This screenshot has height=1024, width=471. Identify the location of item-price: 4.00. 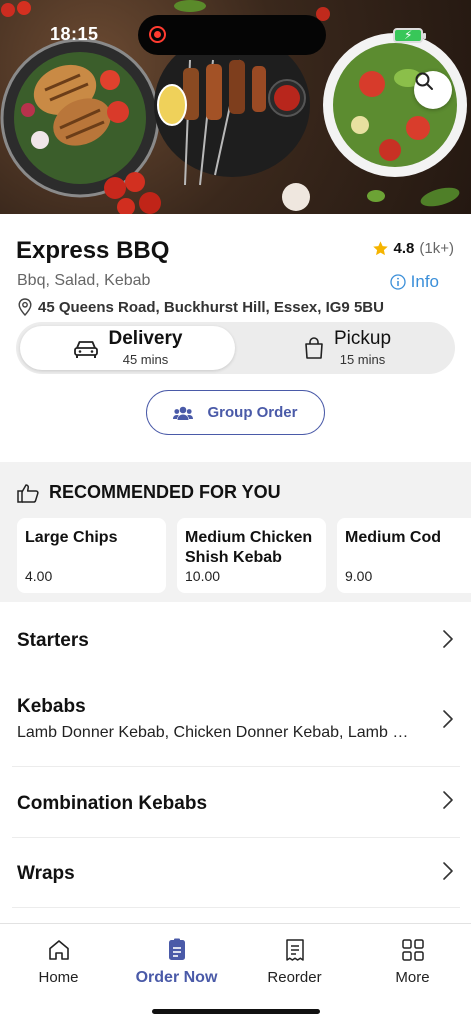
(39, 576).